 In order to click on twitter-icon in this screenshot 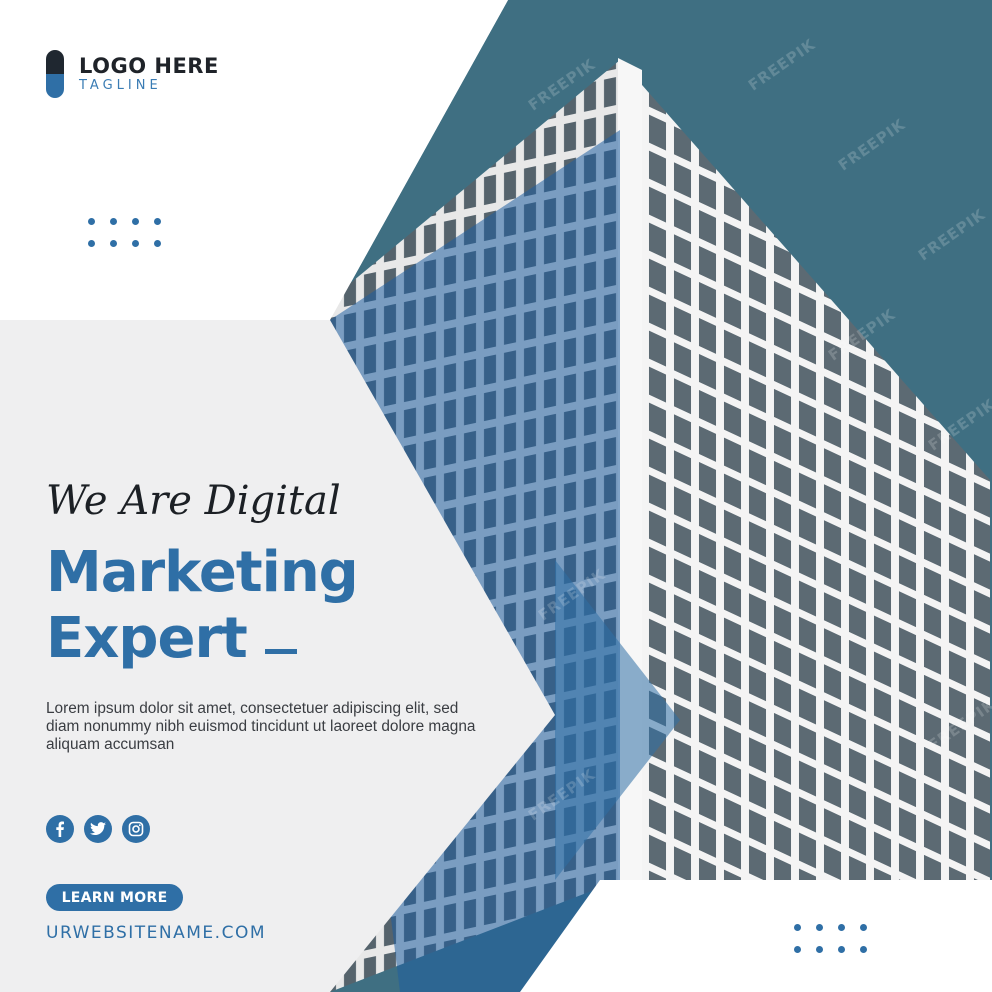, I will do `click(98, 829)`.